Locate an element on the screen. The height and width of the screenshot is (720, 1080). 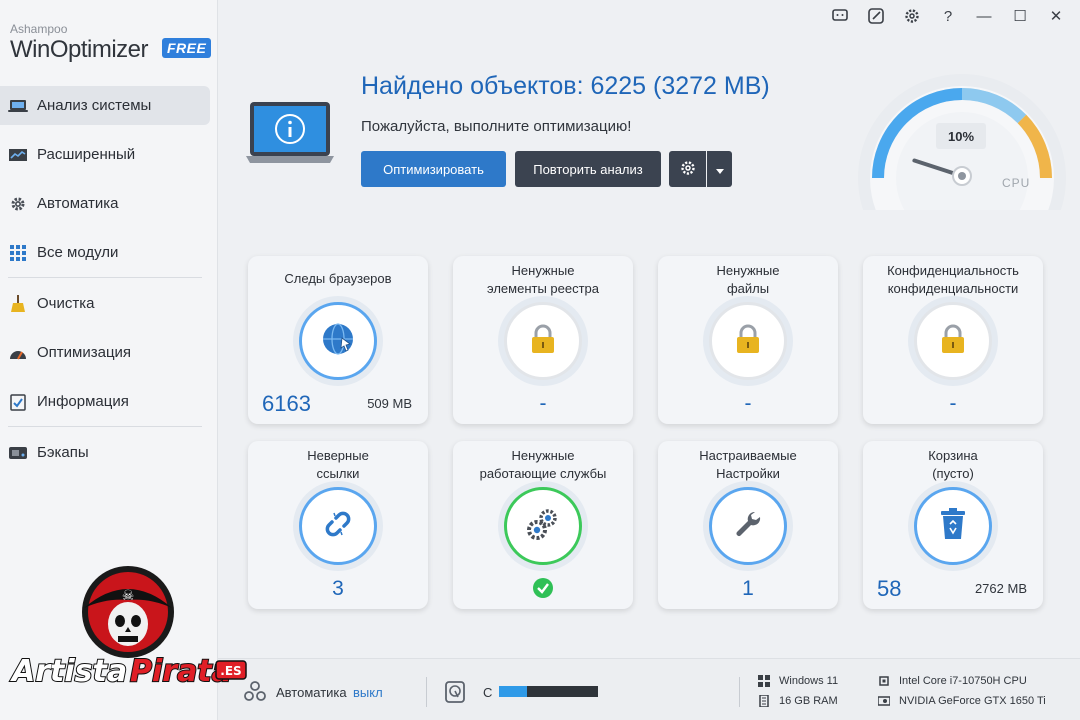
disk-icon is located at coordinates (455, 694).